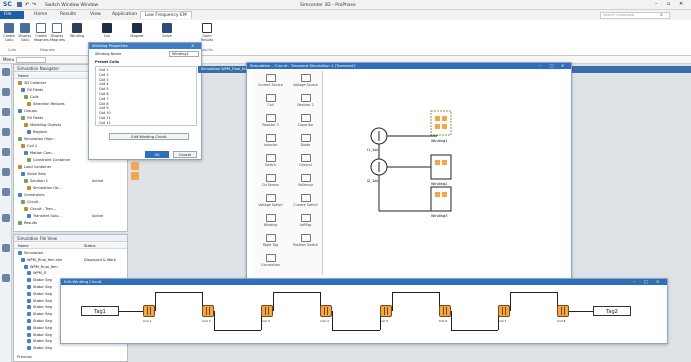  I want to click on coil-list-item: Coil 2, so click(104, 75).